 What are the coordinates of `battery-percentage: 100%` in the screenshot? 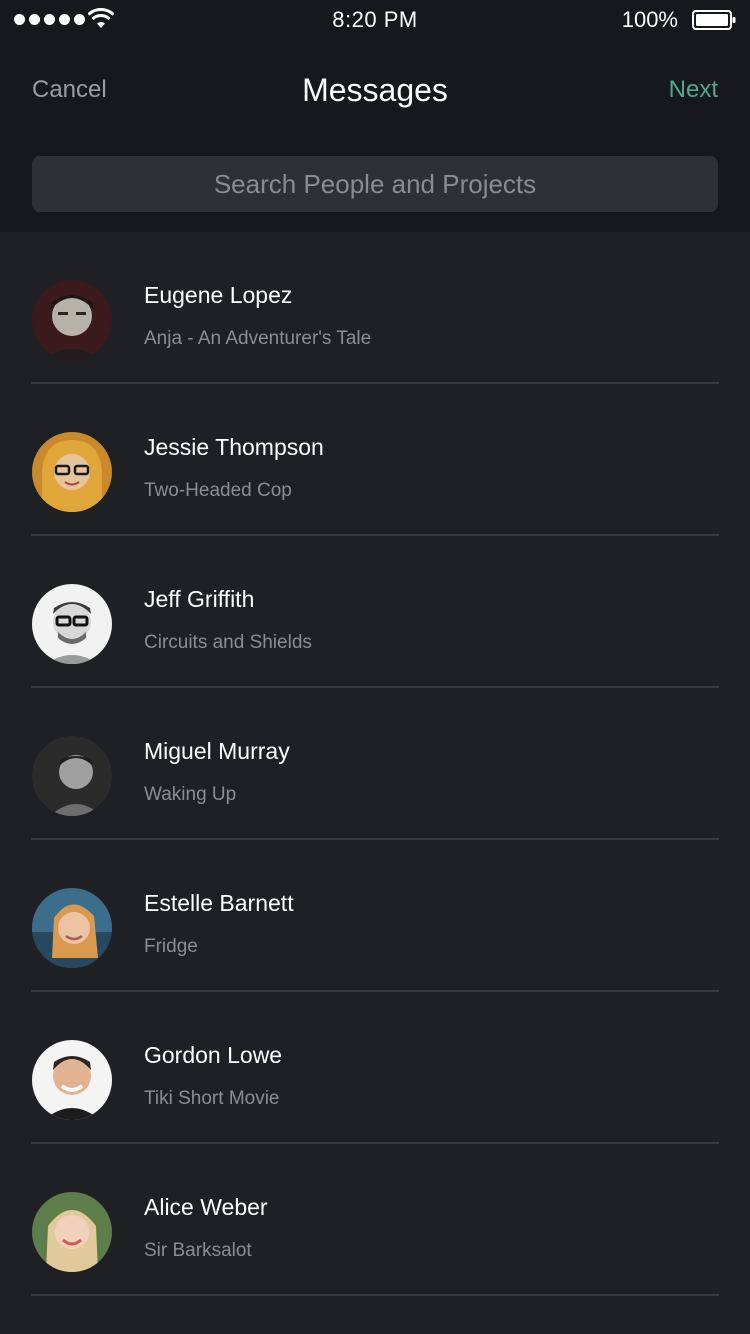 It's located at (649, 19).